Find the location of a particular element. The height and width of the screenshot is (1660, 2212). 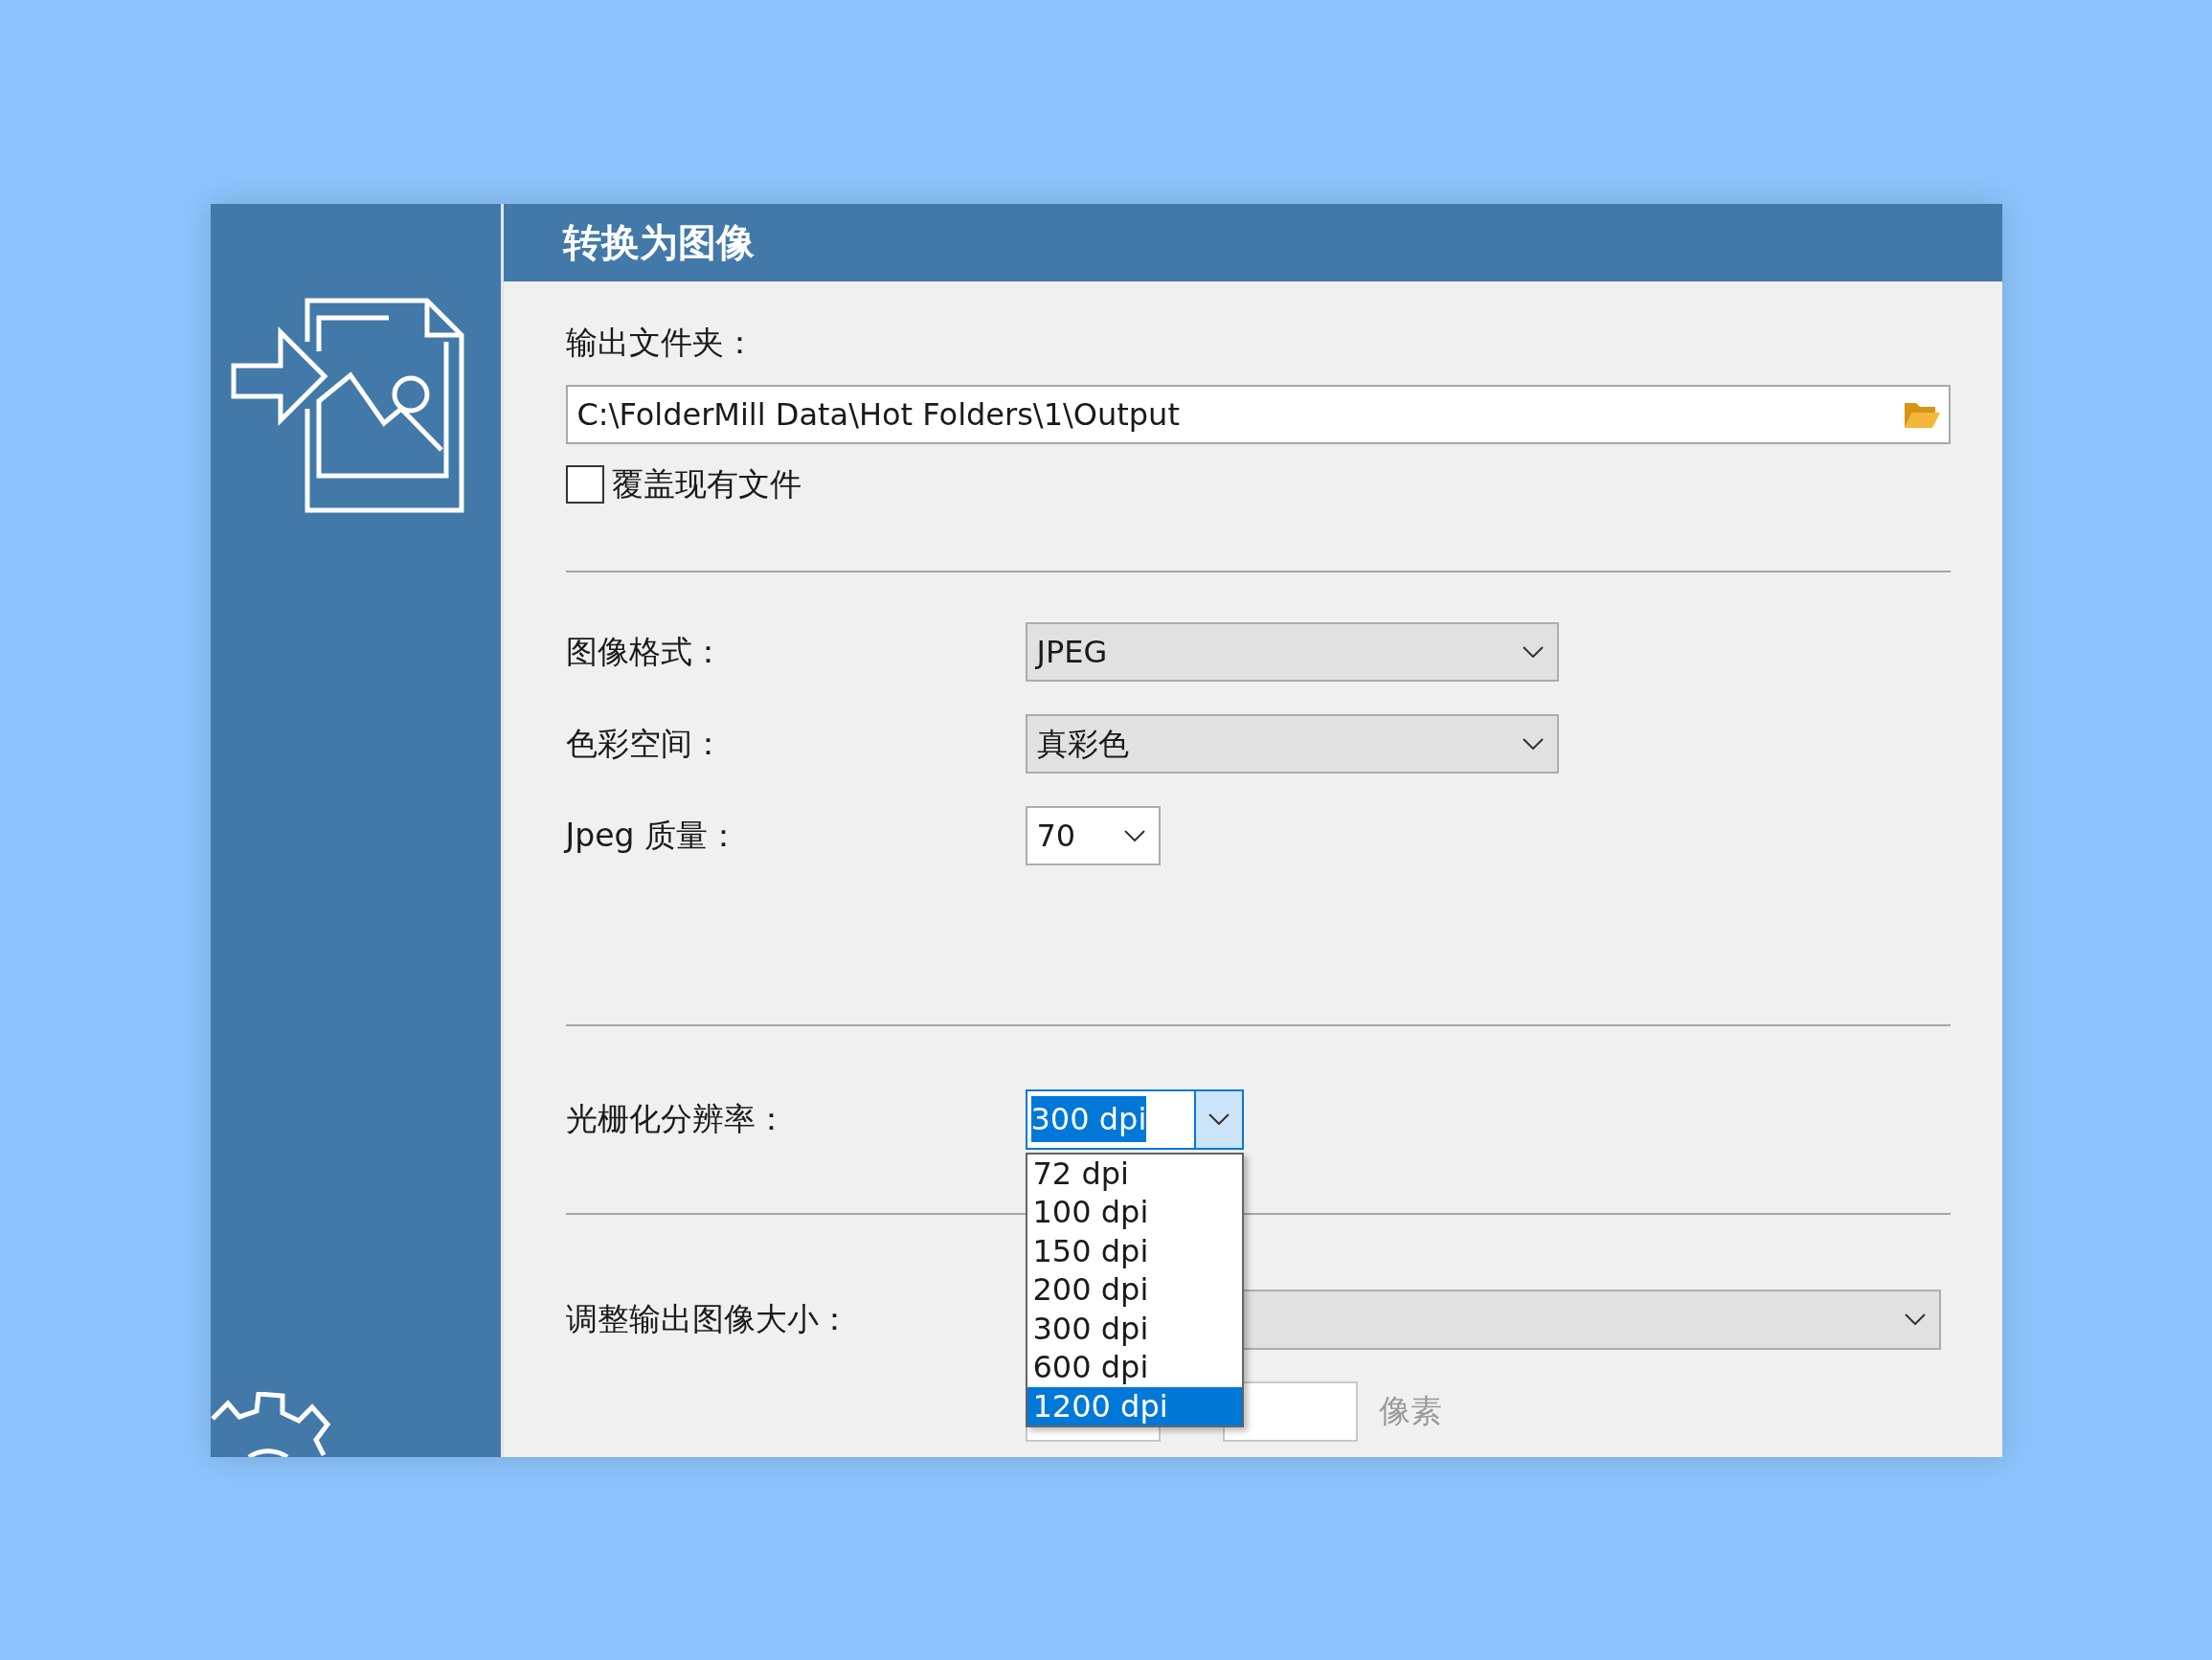

dropdown-toggle is located at coordinates (1217, 1119).